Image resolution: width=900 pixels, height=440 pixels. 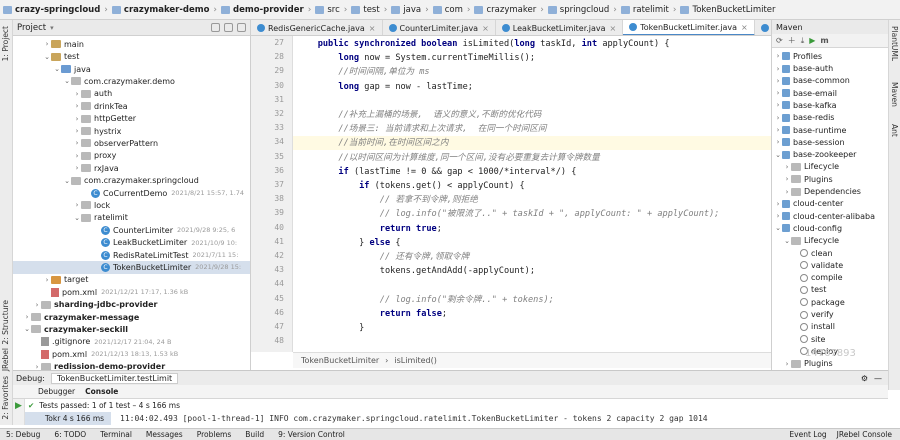 What do you see at coordinates (830, 253) in the screenshot?
I see `maven-tree-item: clean` at bounding box center [830, 253].